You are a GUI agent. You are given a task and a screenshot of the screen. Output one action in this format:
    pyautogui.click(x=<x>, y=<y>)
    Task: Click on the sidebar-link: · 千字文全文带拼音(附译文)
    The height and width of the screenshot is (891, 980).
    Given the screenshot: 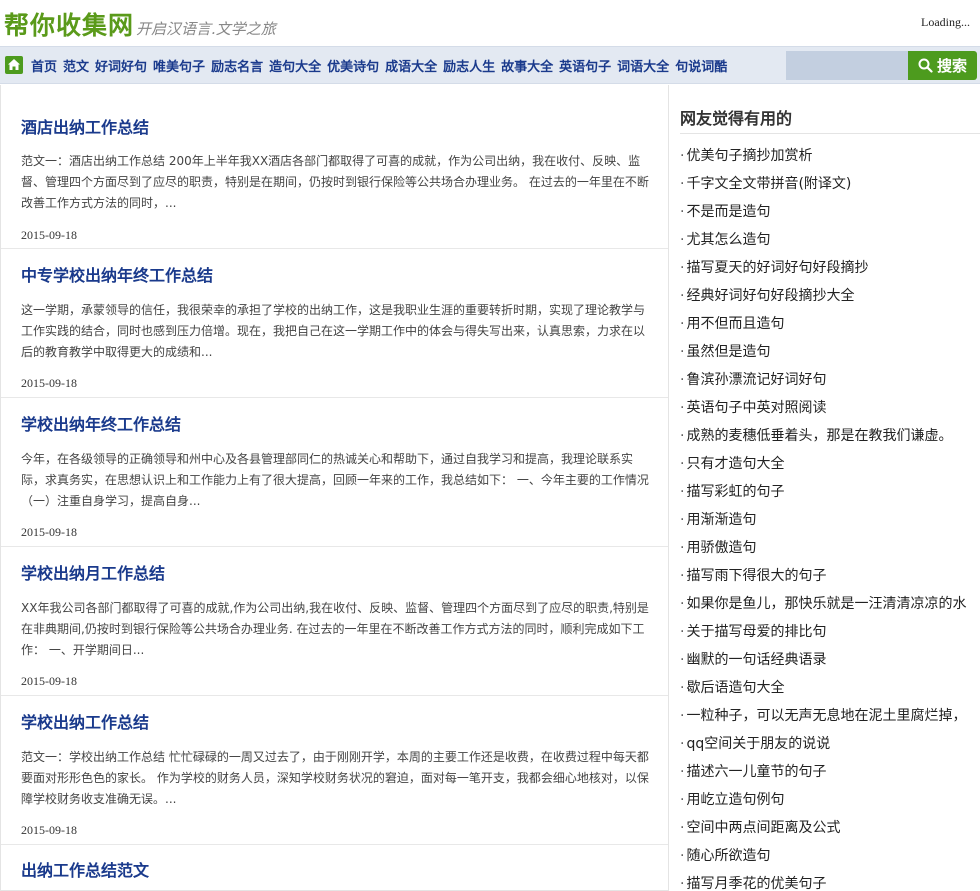 What is the action you would take?
    pyautogui.click(x=830, y=184)
    